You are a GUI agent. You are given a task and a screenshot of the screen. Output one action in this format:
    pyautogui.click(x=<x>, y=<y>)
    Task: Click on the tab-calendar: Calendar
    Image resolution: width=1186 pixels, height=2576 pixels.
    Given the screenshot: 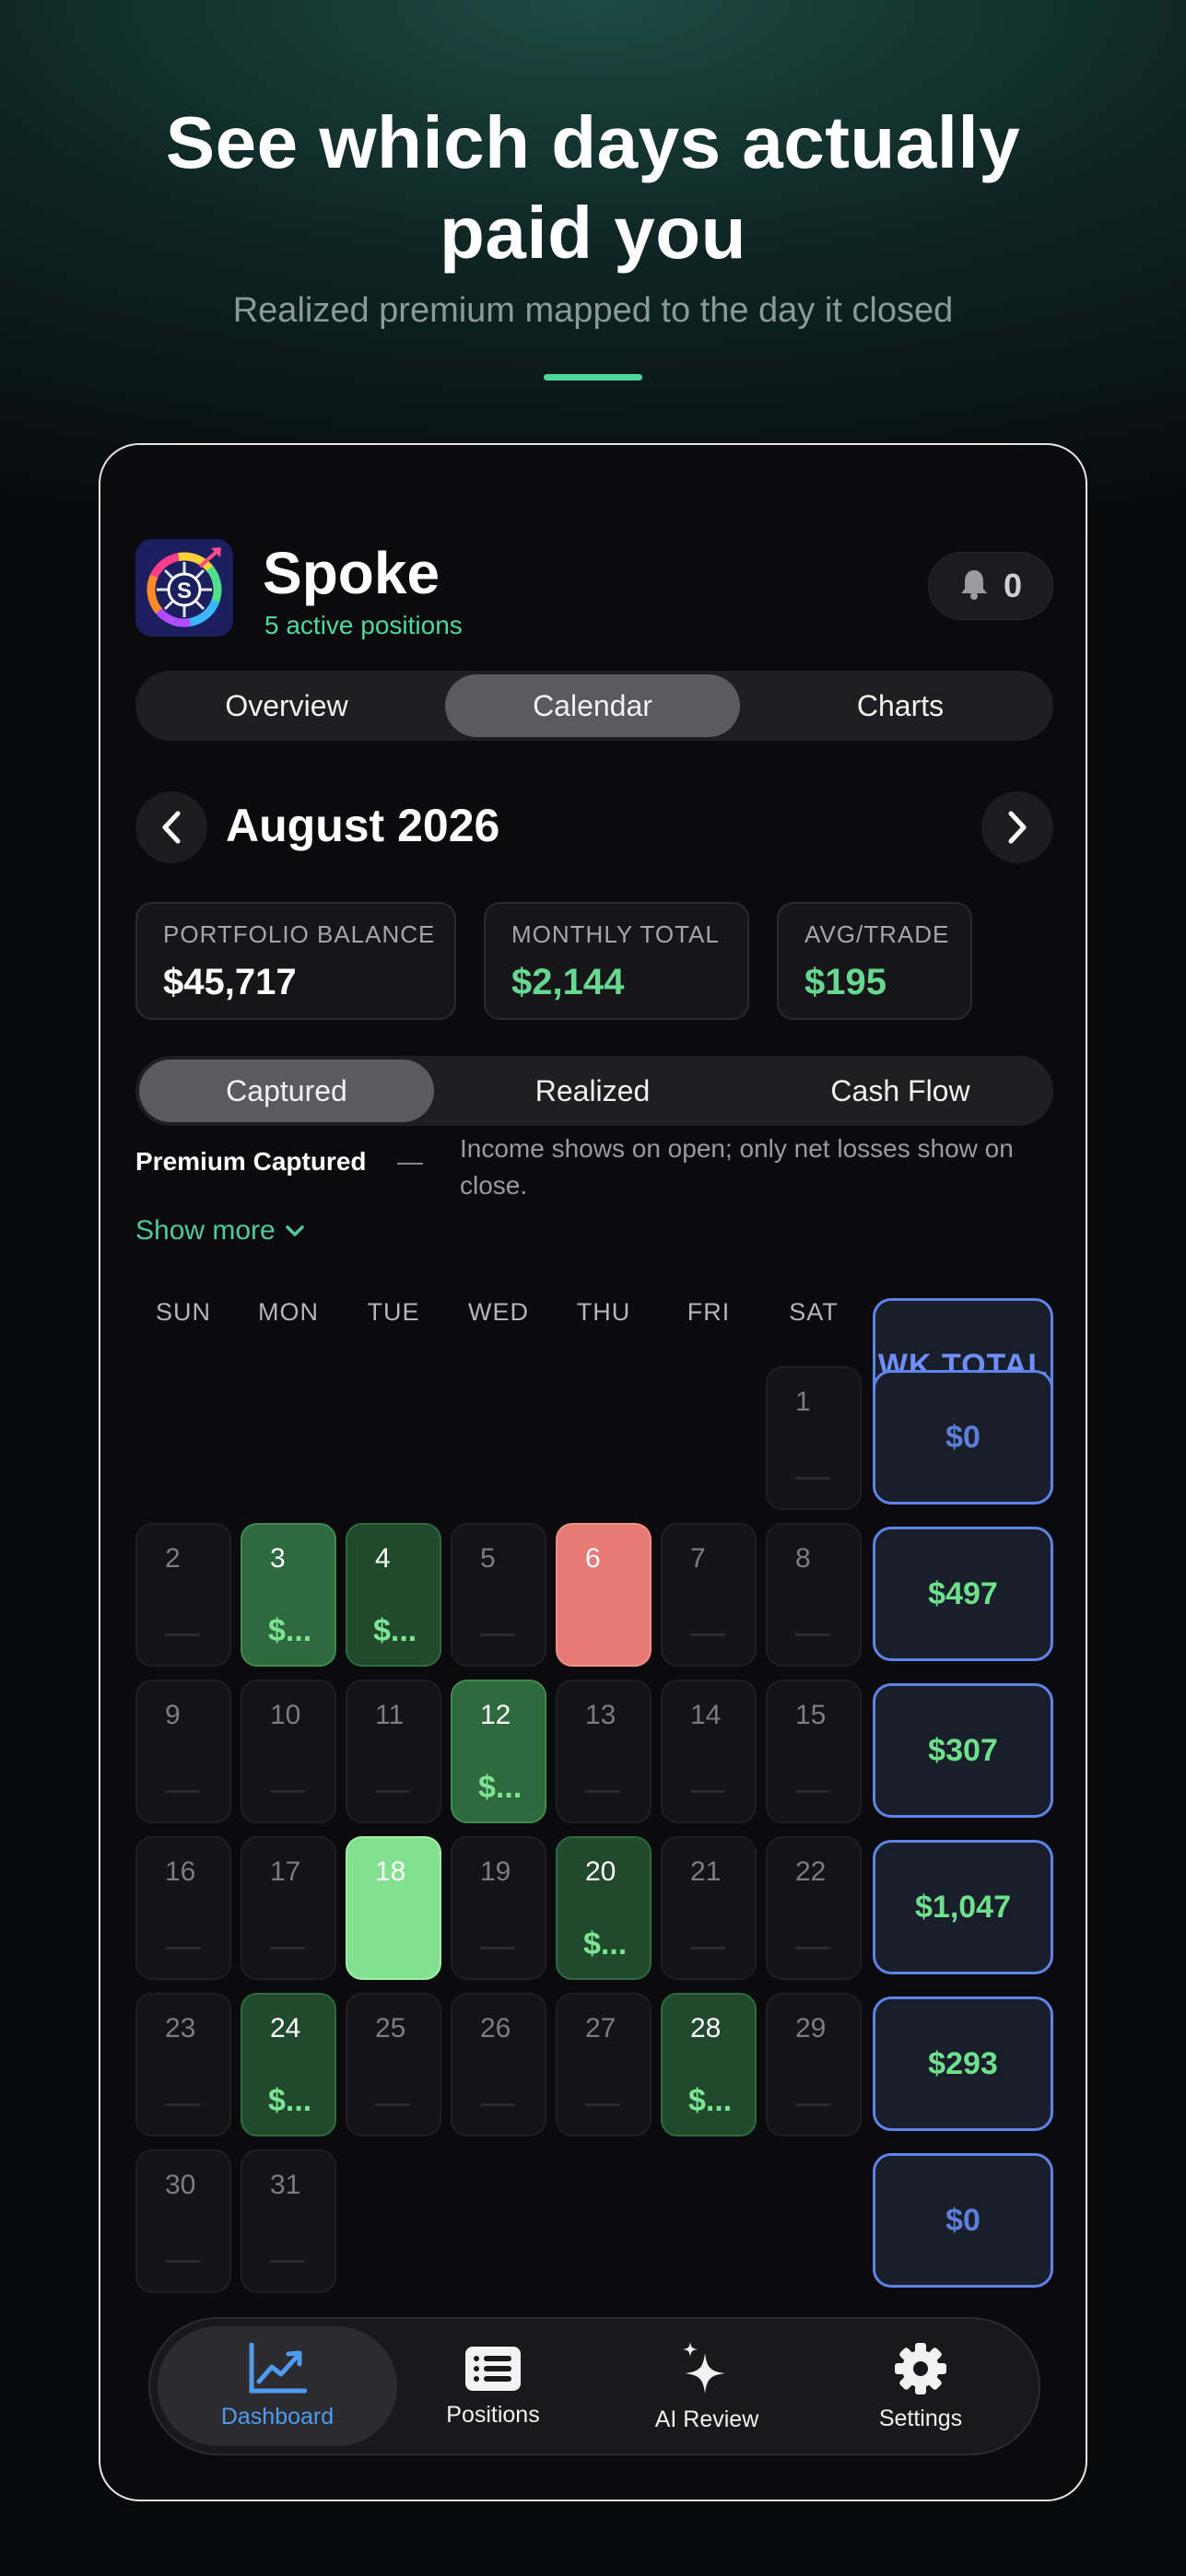 What is the action you would take?
    pyautogui.click(x=592, y=705)
    